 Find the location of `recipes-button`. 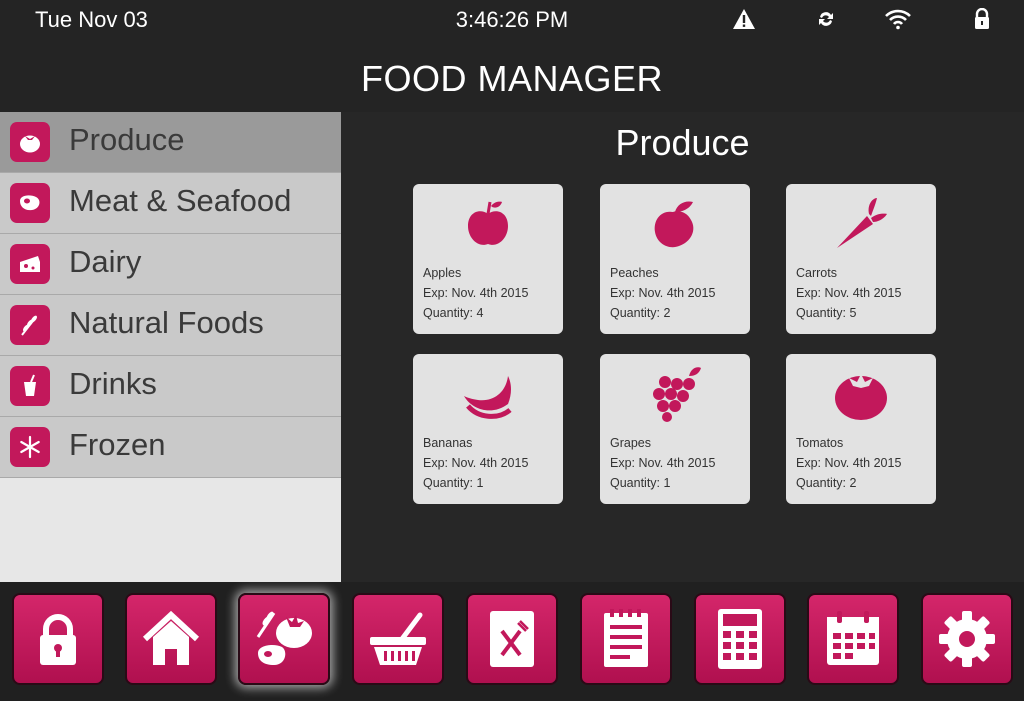

recipes-button is located at coordinates (512, 639).